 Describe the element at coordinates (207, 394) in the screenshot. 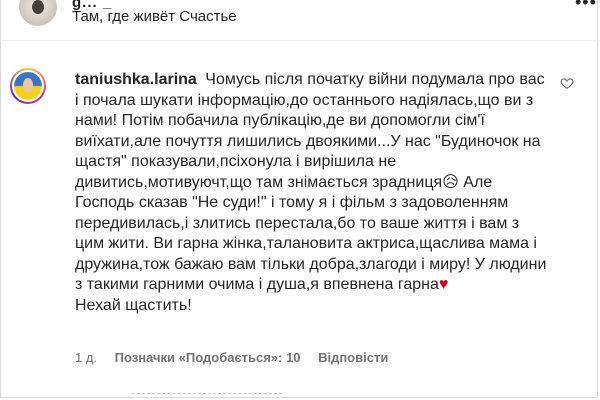

I see `view-replies-line` at that location.